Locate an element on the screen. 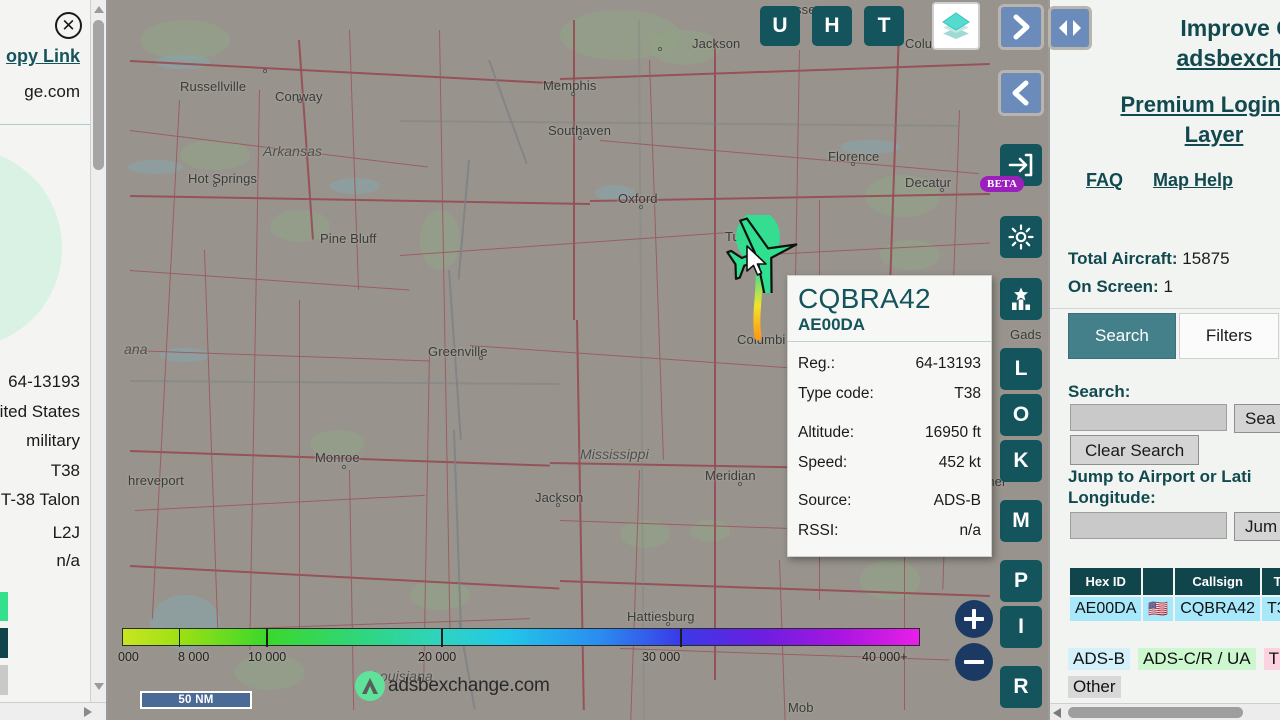  copy-link-button: opy Link is located at coordinates (40, 56).